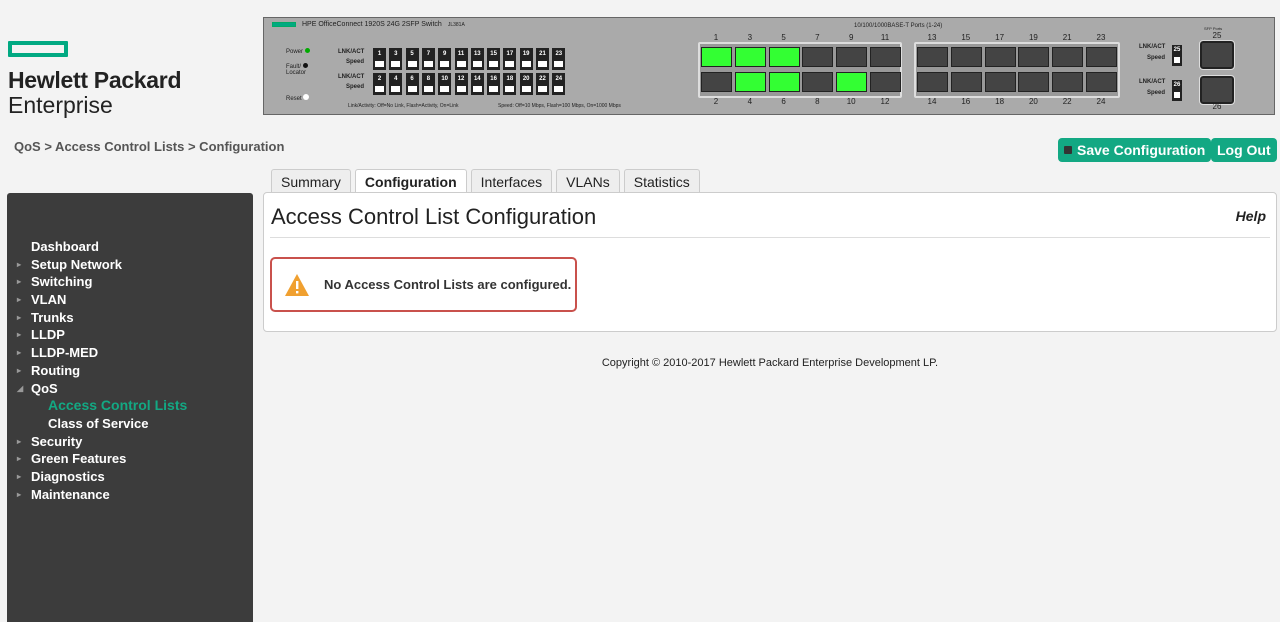 The width and height of the screenshot is (1280, 622). Describe the element at coordinates (130, 282) in the screenshot. I see `sidebar-item-switching: ▸ Switching` at that location.